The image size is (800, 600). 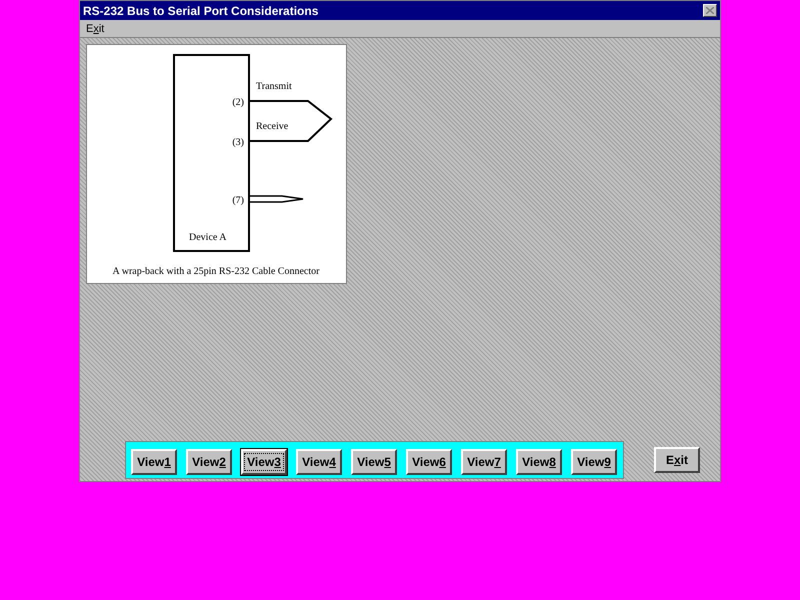 I want to click on pin-label: (7), so click(x=238, y=200).